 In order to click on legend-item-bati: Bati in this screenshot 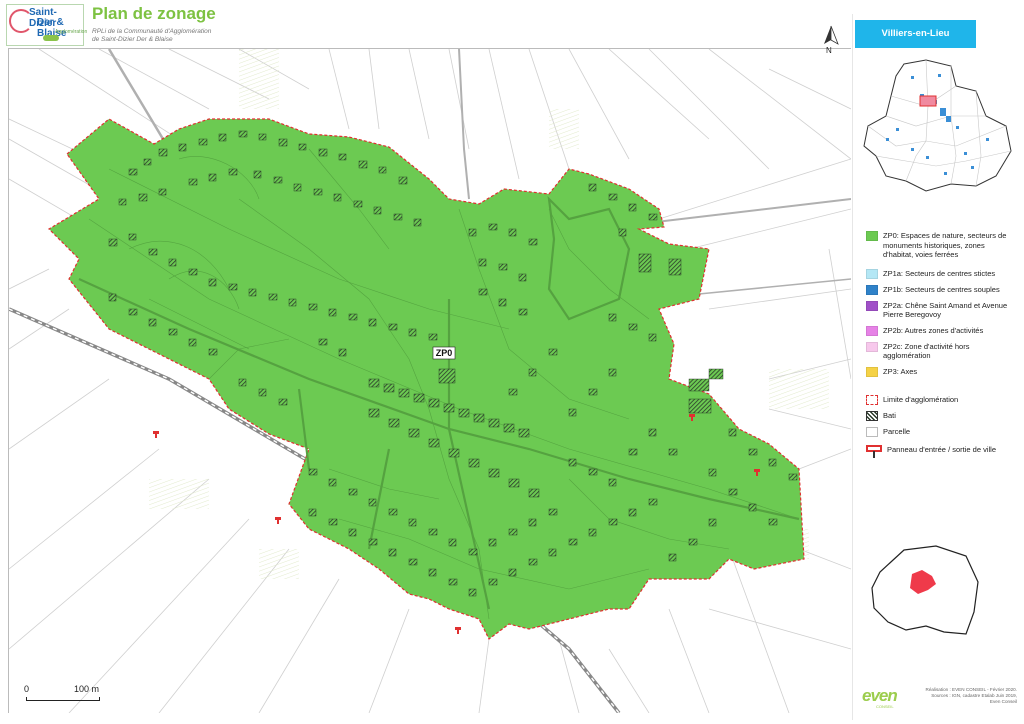, I will do `click(941, 415)`.